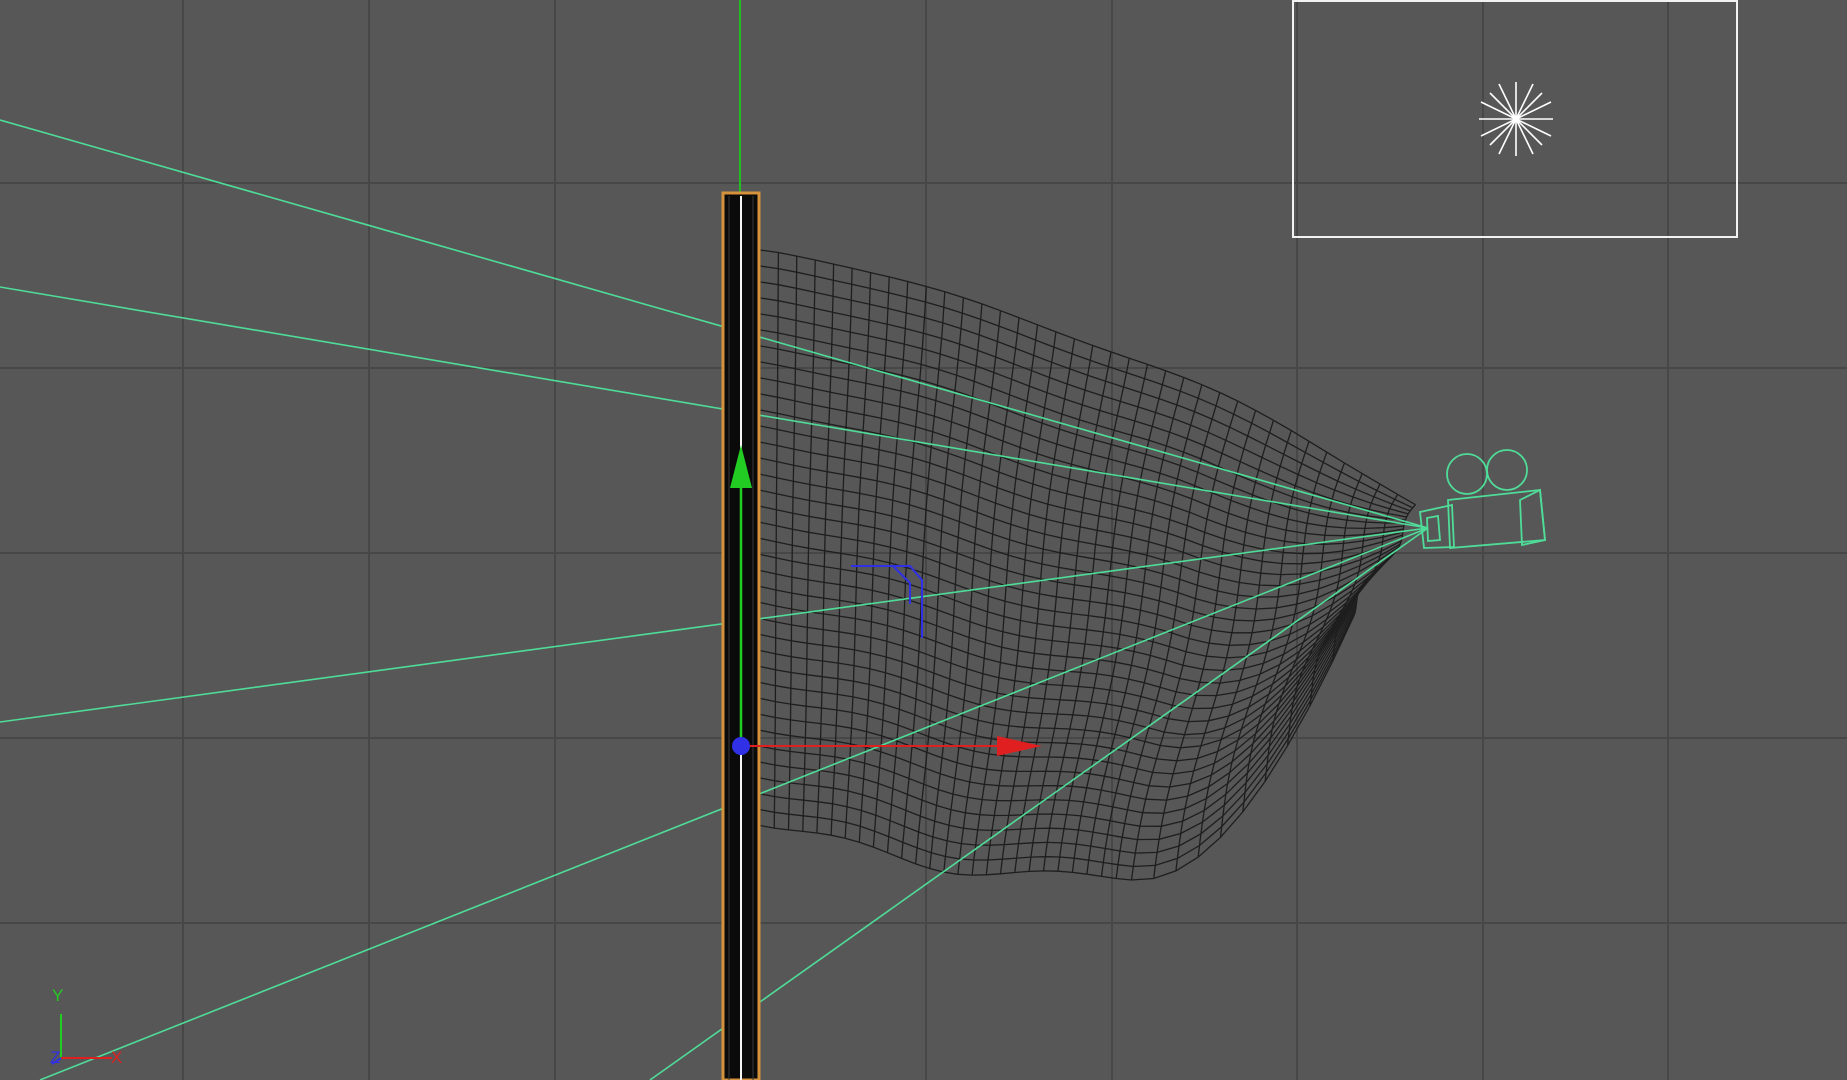  What do you see at coordinates (57, 995) in the screenshot?
I see `tripod-y-label: Y` at bounding box center [57, 995].